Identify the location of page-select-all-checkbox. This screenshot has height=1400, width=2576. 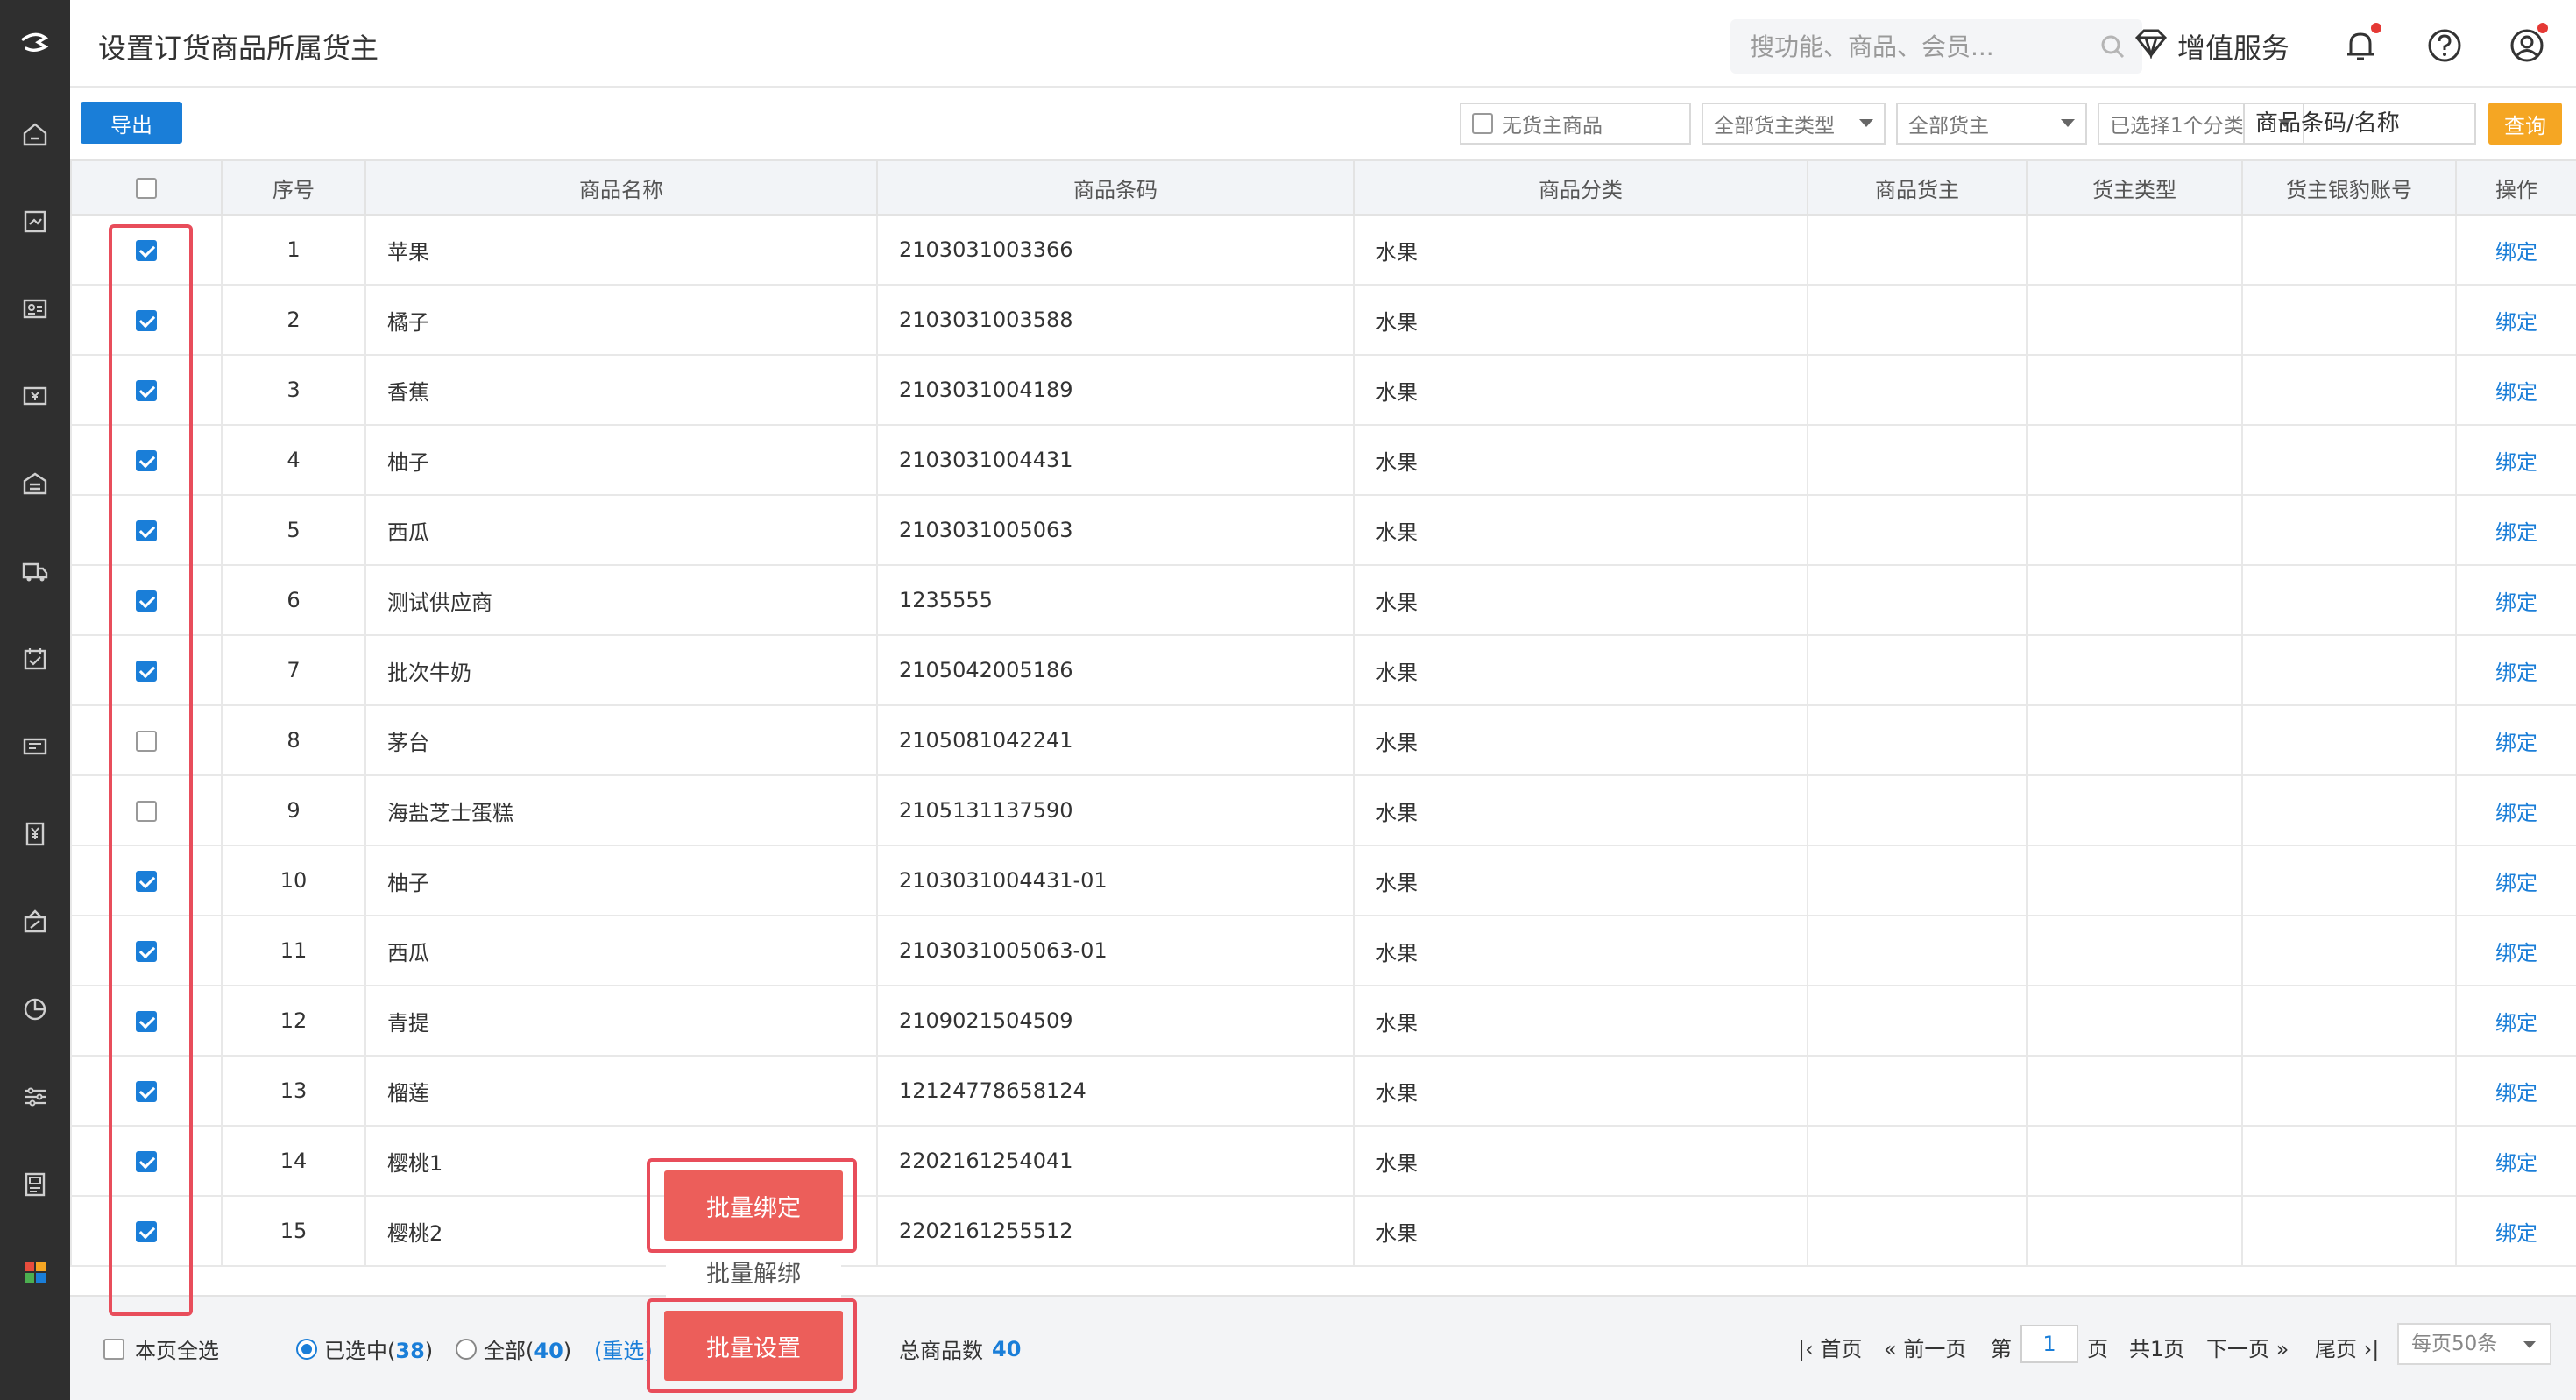
(113, 1349).